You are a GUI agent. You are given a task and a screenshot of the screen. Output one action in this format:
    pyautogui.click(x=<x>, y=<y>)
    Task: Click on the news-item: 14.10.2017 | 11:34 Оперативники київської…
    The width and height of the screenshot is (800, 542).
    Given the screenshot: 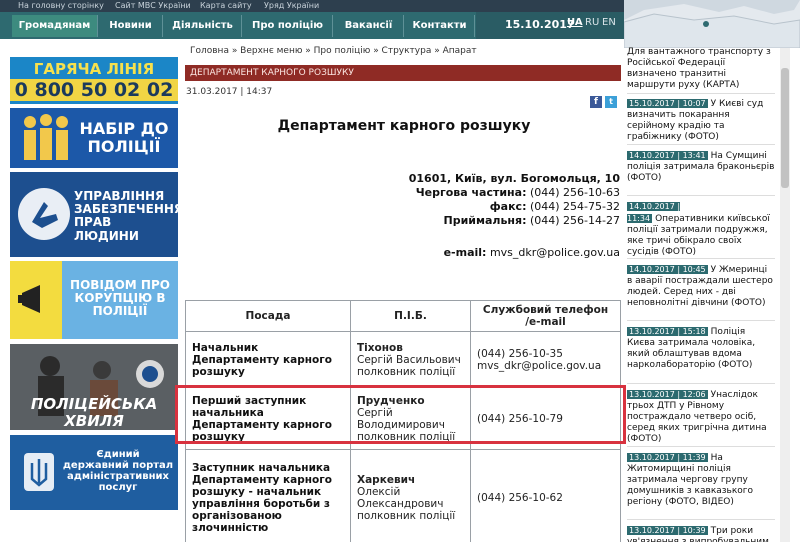 What is the action you would take?
    pyautogui.click(x=701, y=229)
    